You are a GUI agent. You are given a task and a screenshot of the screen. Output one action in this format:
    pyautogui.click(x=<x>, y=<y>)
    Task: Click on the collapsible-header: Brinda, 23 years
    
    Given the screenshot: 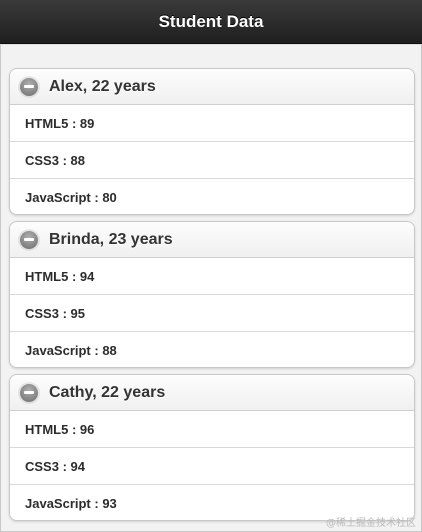 What is the action you would take?
    pyautogui.click(x=212, y=240)
    